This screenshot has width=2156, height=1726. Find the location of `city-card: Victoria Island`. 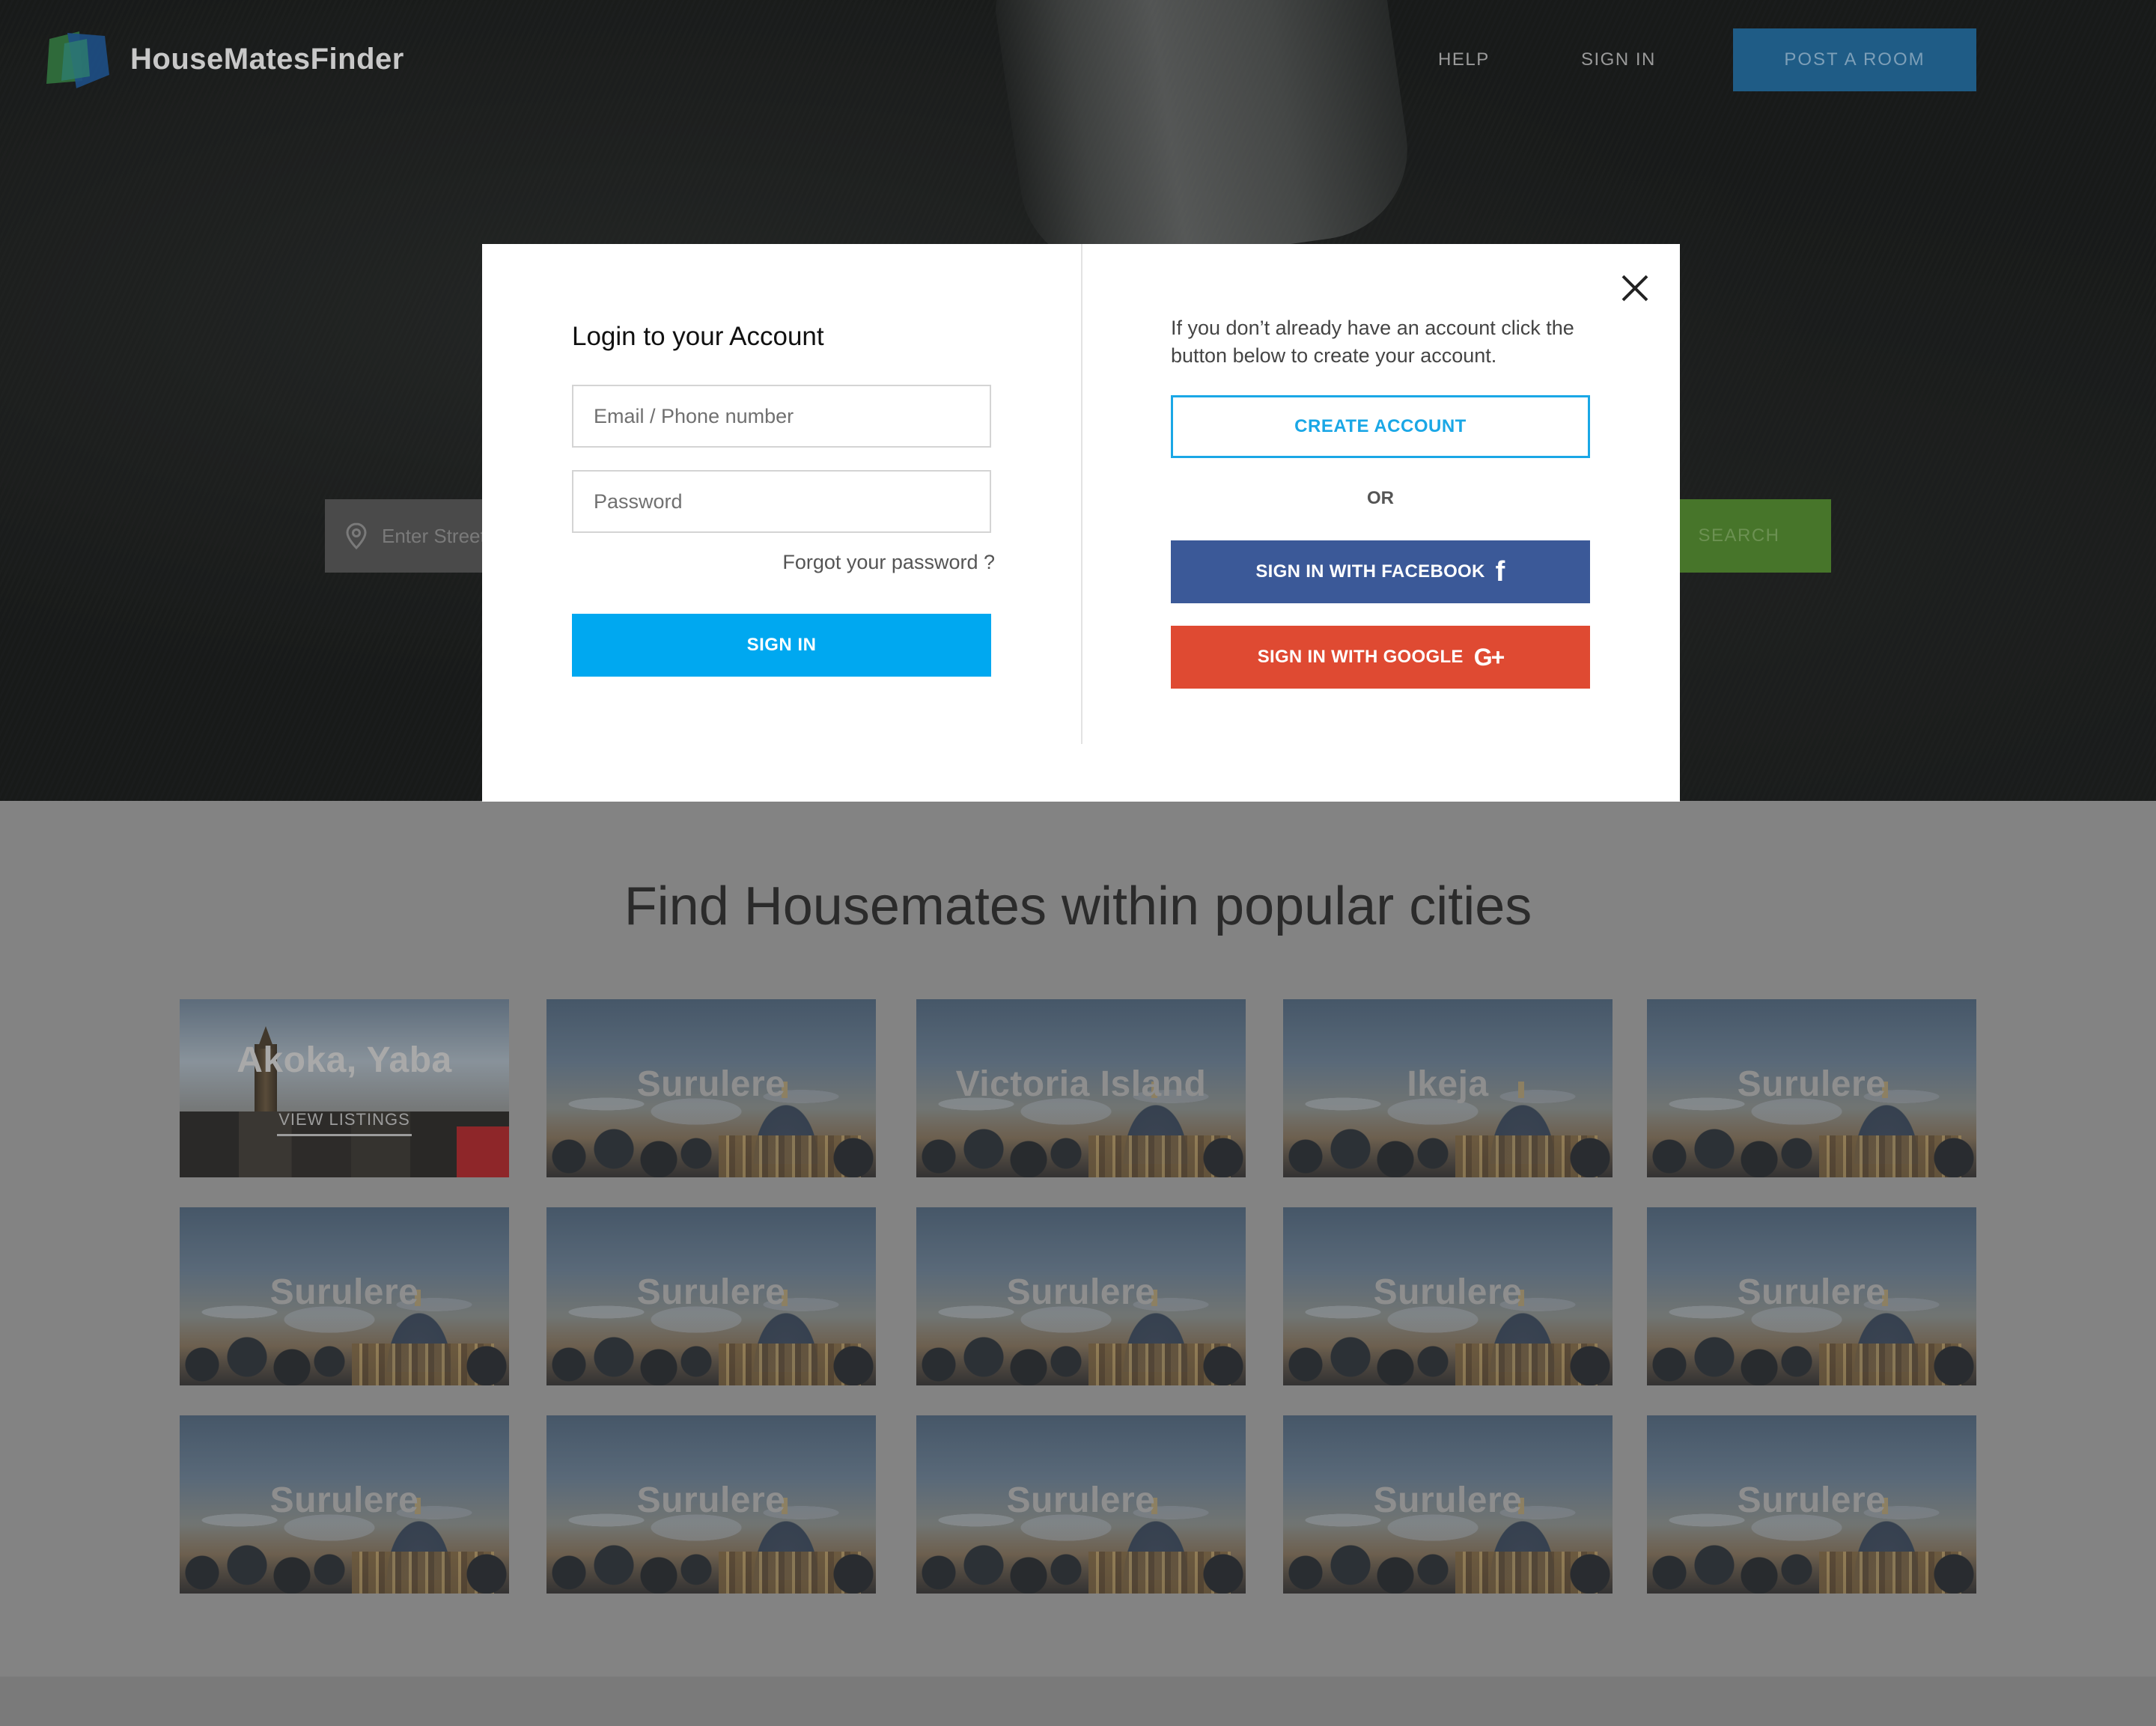

city-card: Victoria Island is located at coordinates (1081, 1088).